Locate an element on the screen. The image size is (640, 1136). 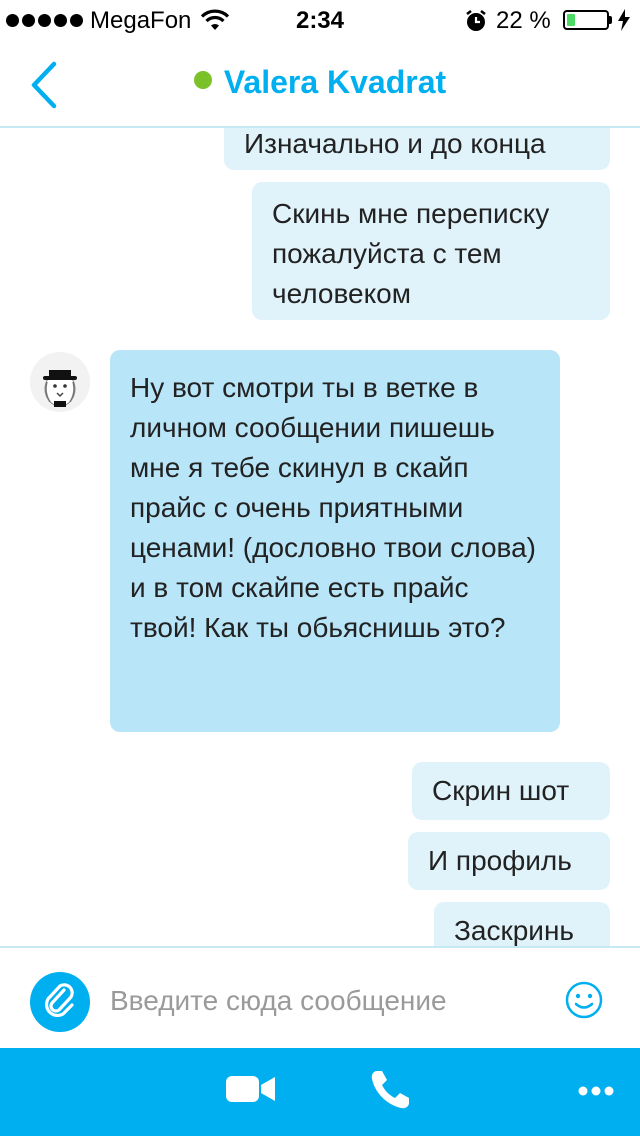
message-bubble: Скрин шот is located at coordinates (511, 791).